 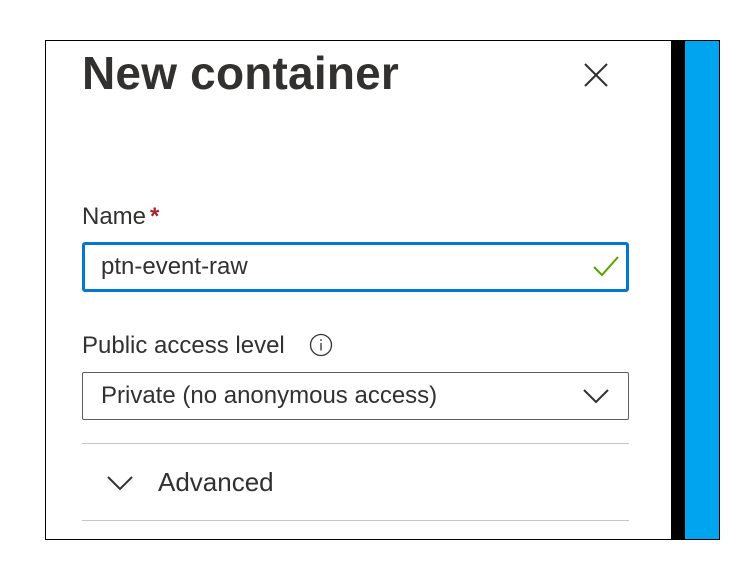 I want to click on divider, so click(x=355, y=520).